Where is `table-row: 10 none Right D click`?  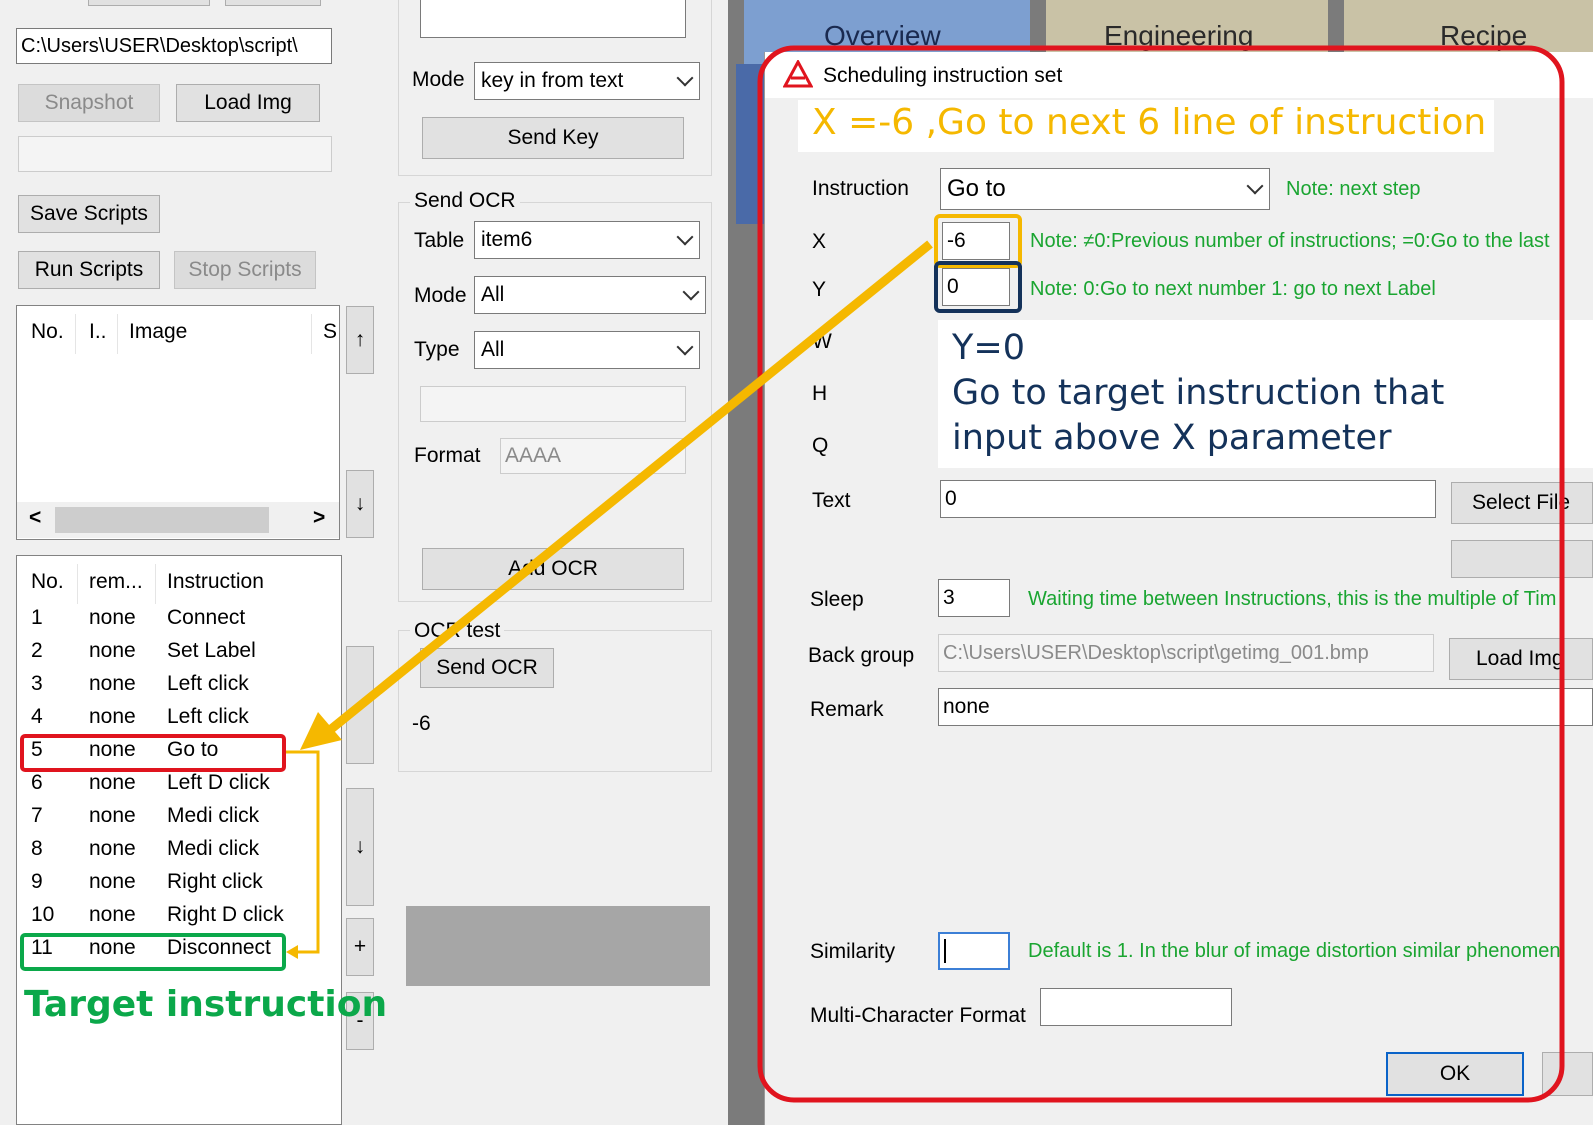 table-row: 10 none Right D click is located at coordinates (177, 919).